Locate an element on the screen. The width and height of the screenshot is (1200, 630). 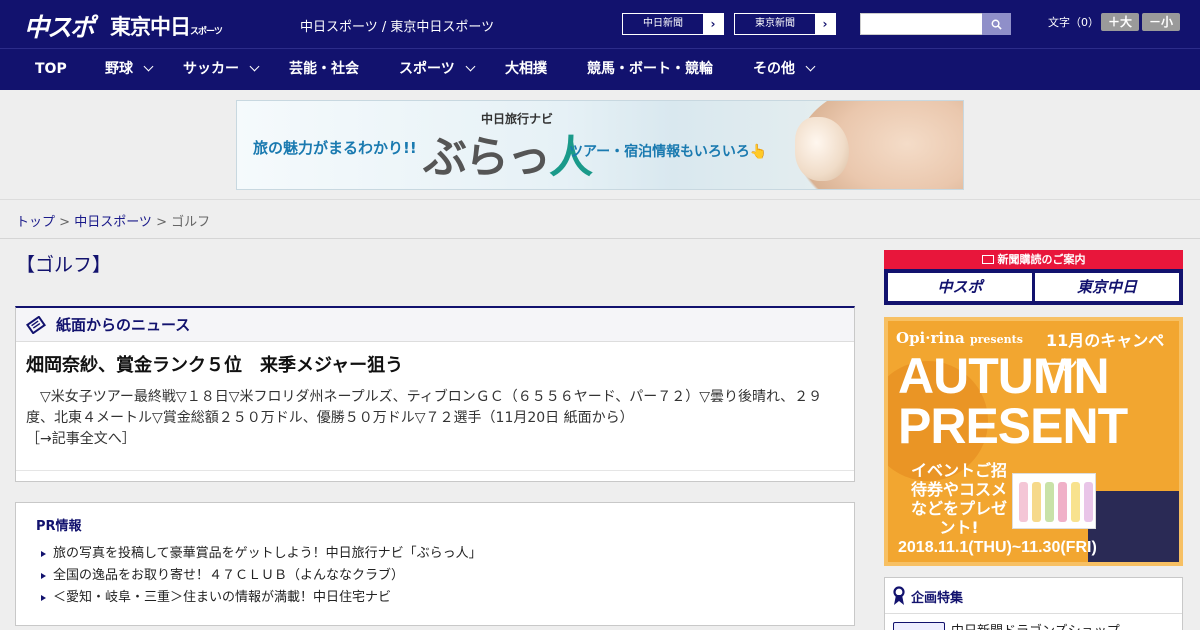
search-icon is located at coordinates (996, 24).